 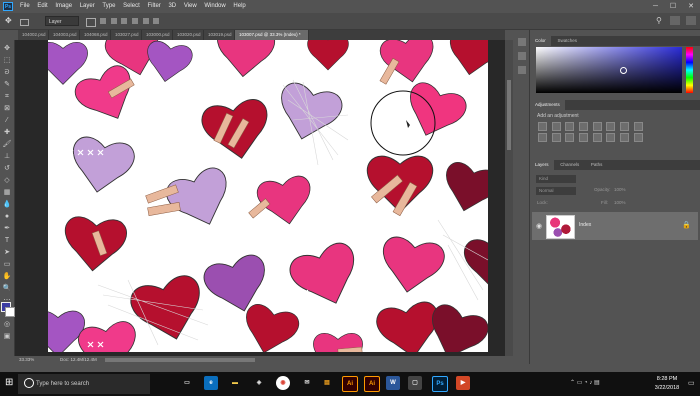 I want to click on vertical-scroll-thumb, so click(x=509, y=115).